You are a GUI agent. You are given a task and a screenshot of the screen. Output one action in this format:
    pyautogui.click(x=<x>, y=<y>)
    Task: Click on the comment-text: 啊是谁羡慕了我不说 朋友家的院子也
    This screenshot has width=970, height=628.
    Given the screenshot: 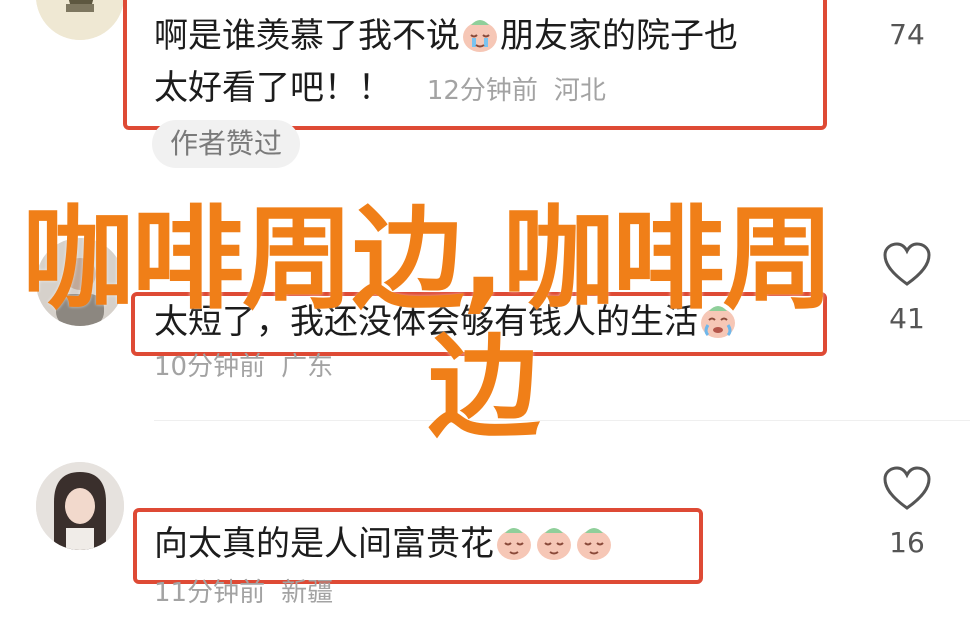 What is the action you would take?
    pyautogui.click(x=446, y=36)
    